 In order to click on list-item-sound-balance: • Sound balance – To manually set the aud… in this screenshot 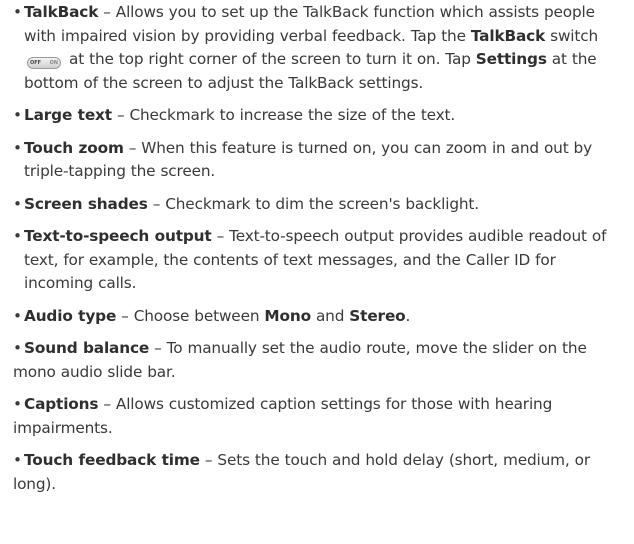, I will do `click(313, 360)`.